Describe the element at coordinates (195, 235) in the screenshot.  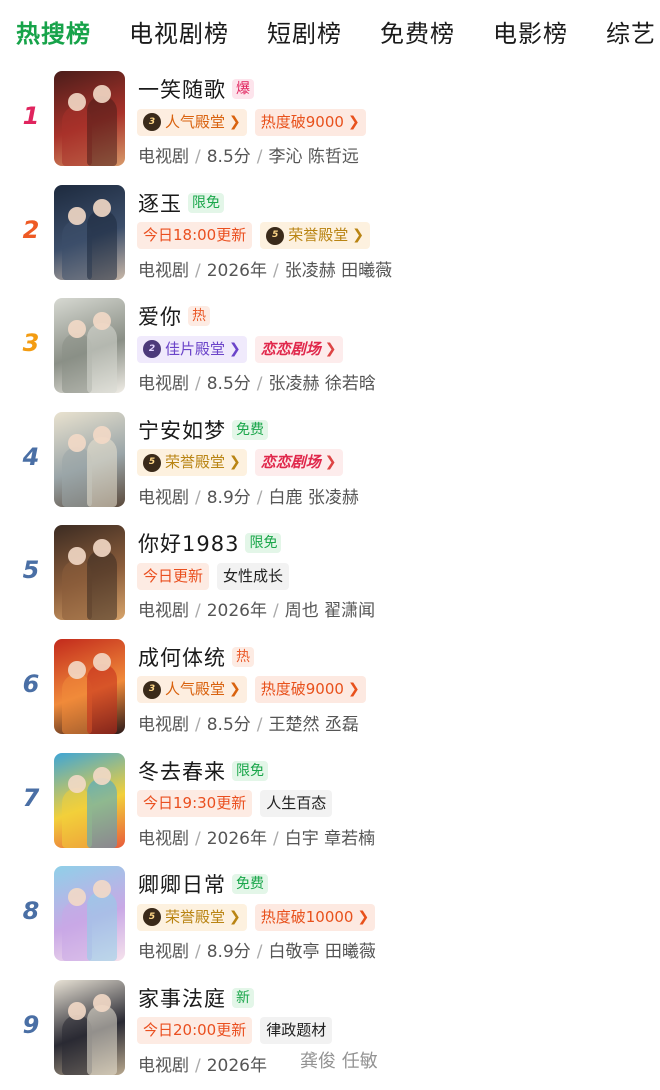
I see `tag-label: 今日18:00更新` at that location.